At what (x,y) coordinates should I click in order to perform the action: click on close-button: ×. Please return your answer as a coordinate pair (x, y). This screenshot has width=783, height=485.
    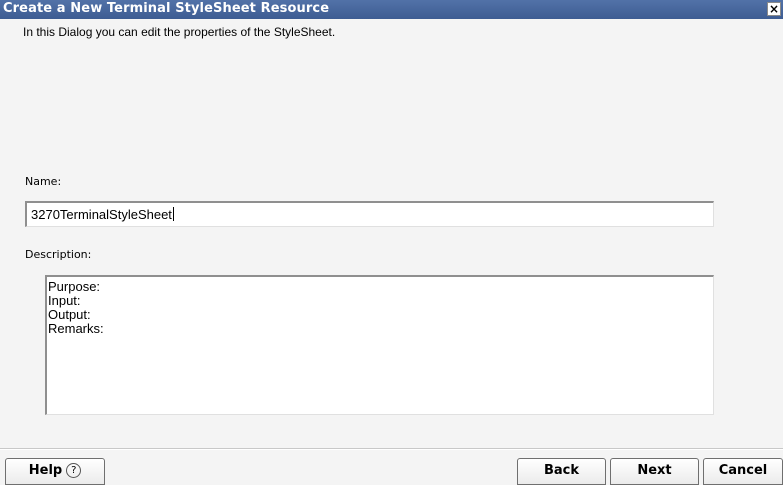
    Looking at the image, I should click on (774, 9).